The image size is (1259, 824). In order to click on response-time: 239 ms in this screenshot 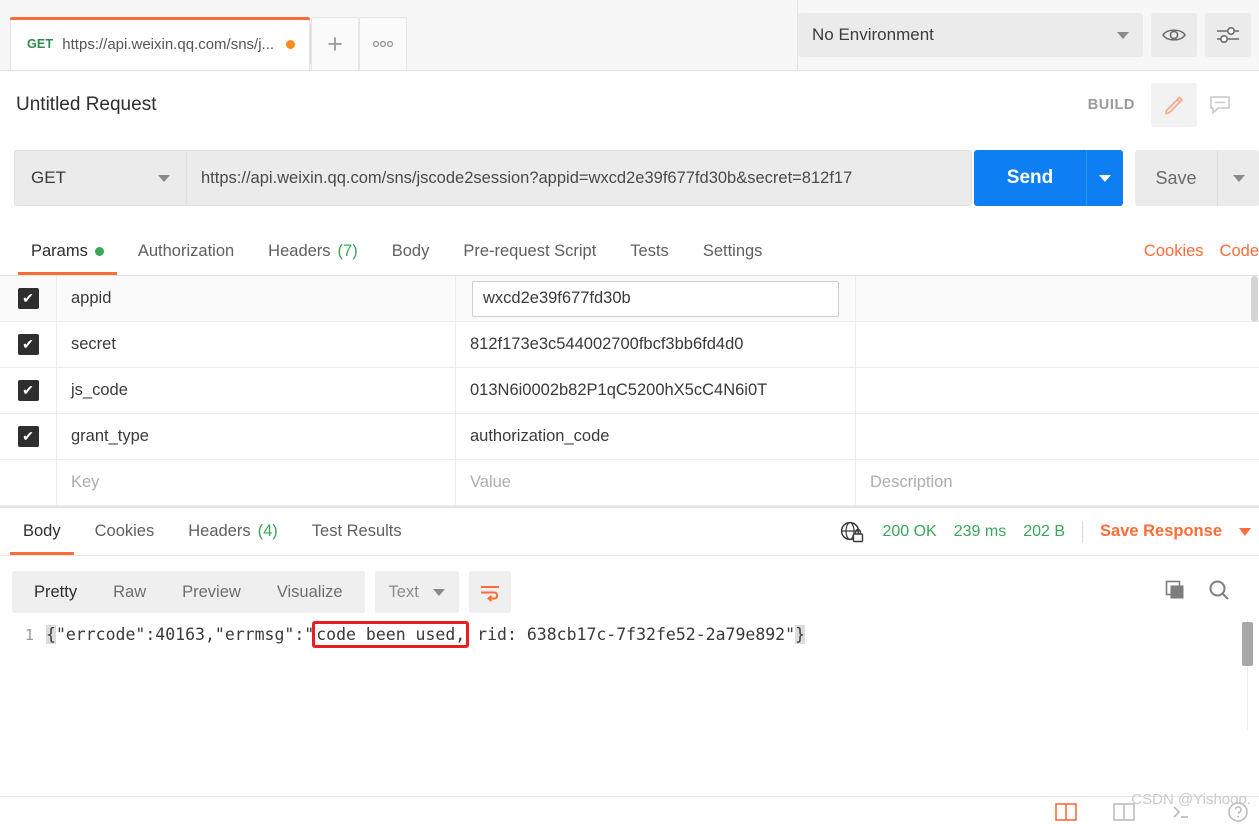, I will do `click(980, 531)`.